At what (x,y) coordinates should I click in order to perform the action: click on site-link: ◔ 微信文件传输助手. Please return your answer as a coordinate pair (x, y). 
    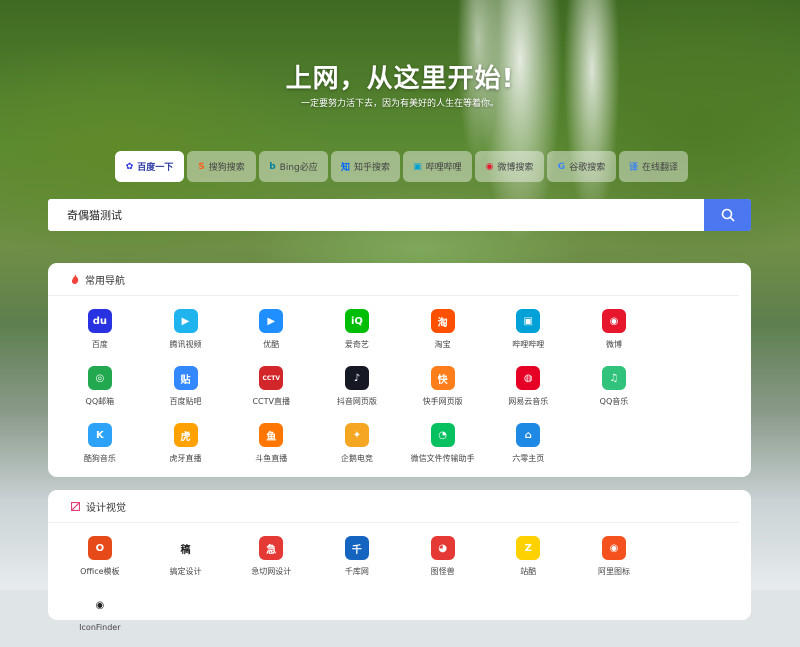
    Looking at the image, I should click on (443, 448).